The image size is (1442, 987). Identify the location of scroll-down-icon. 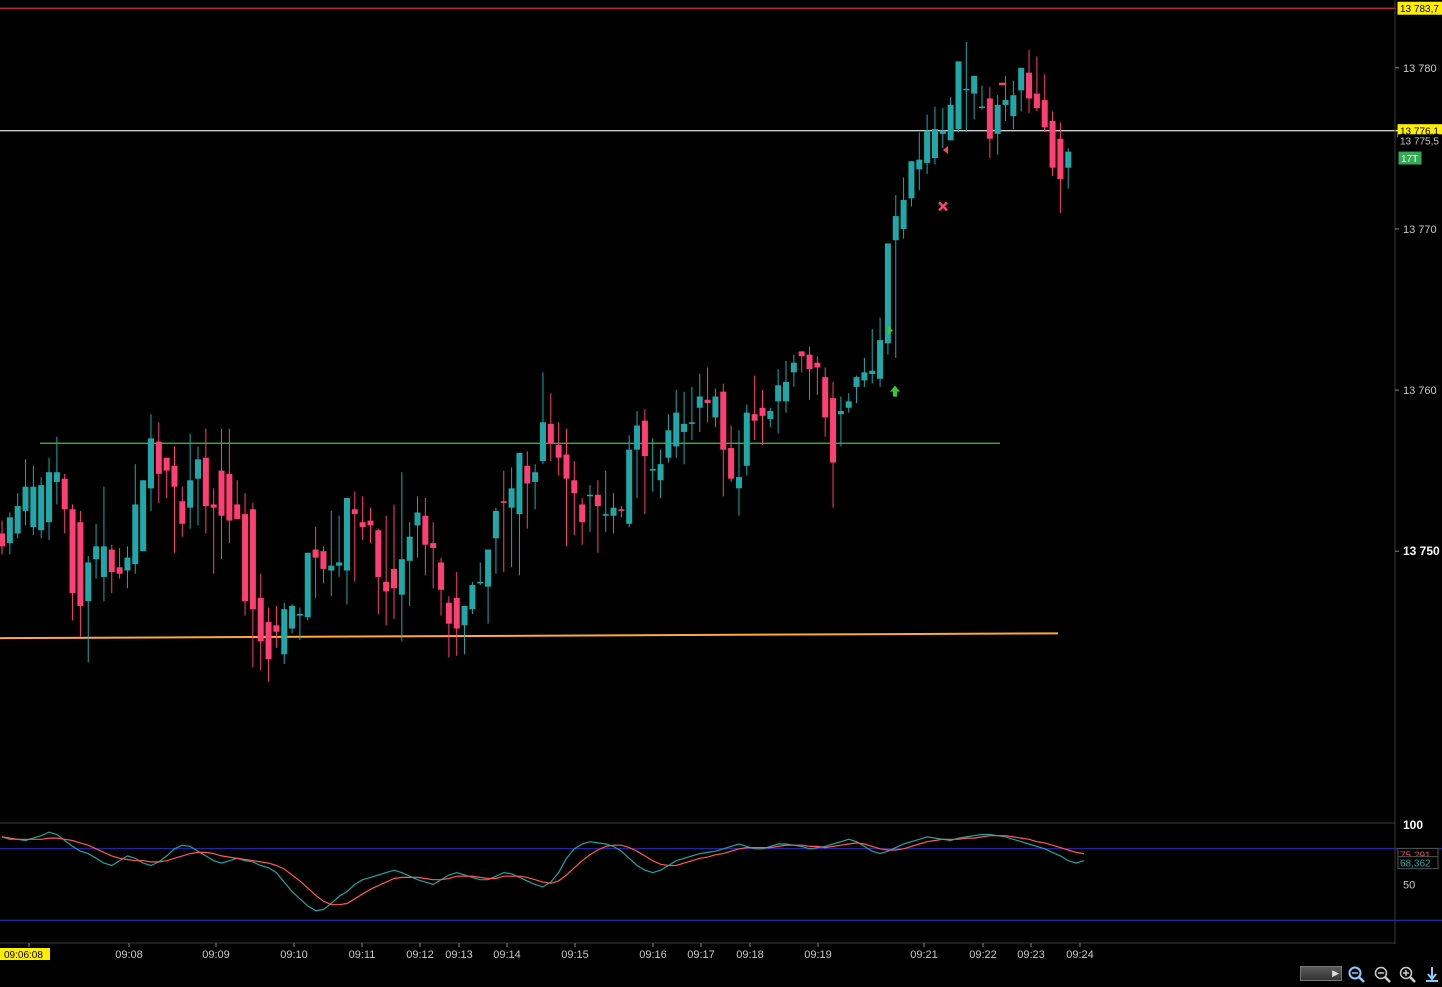
(1432, 974).